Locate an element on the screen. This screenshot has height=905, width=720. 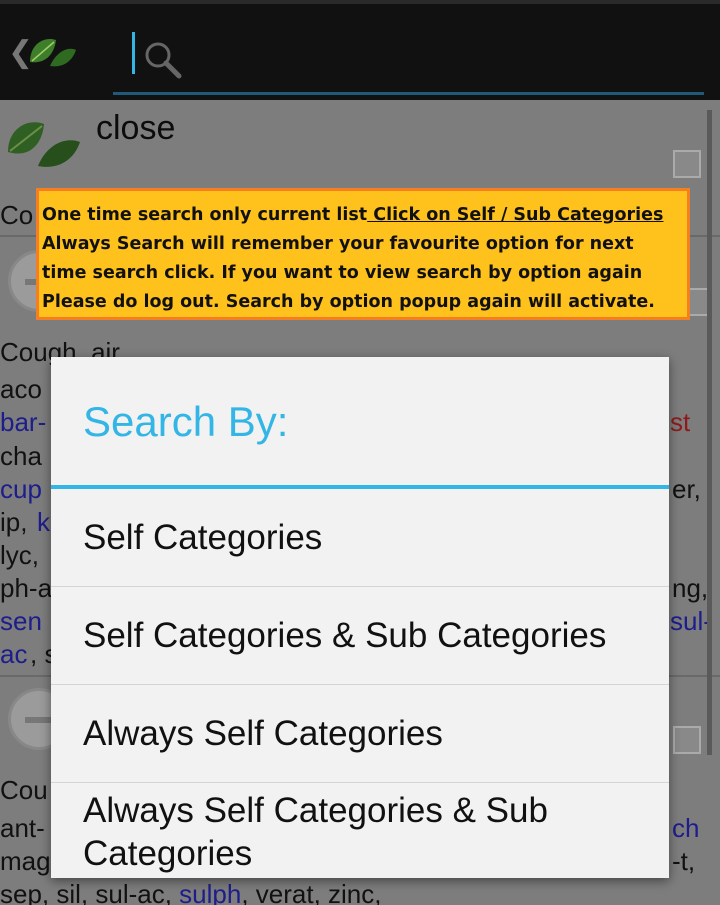
remedy-text: ip, is located at coordinates (14, 522).